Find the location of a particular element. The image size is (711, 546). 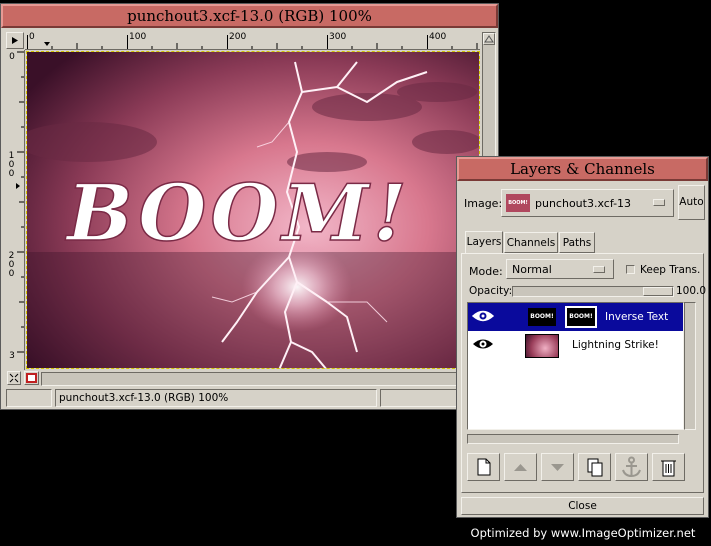

arrow-right-icon is located at coordinates (15, 40).